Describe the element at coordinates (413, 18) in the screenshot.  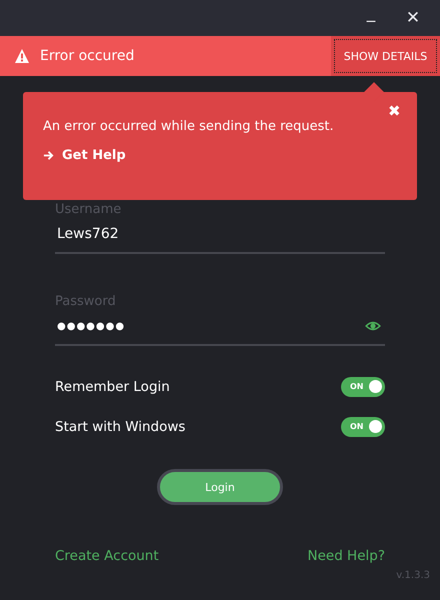
I see `close-button: ✕` at that location.